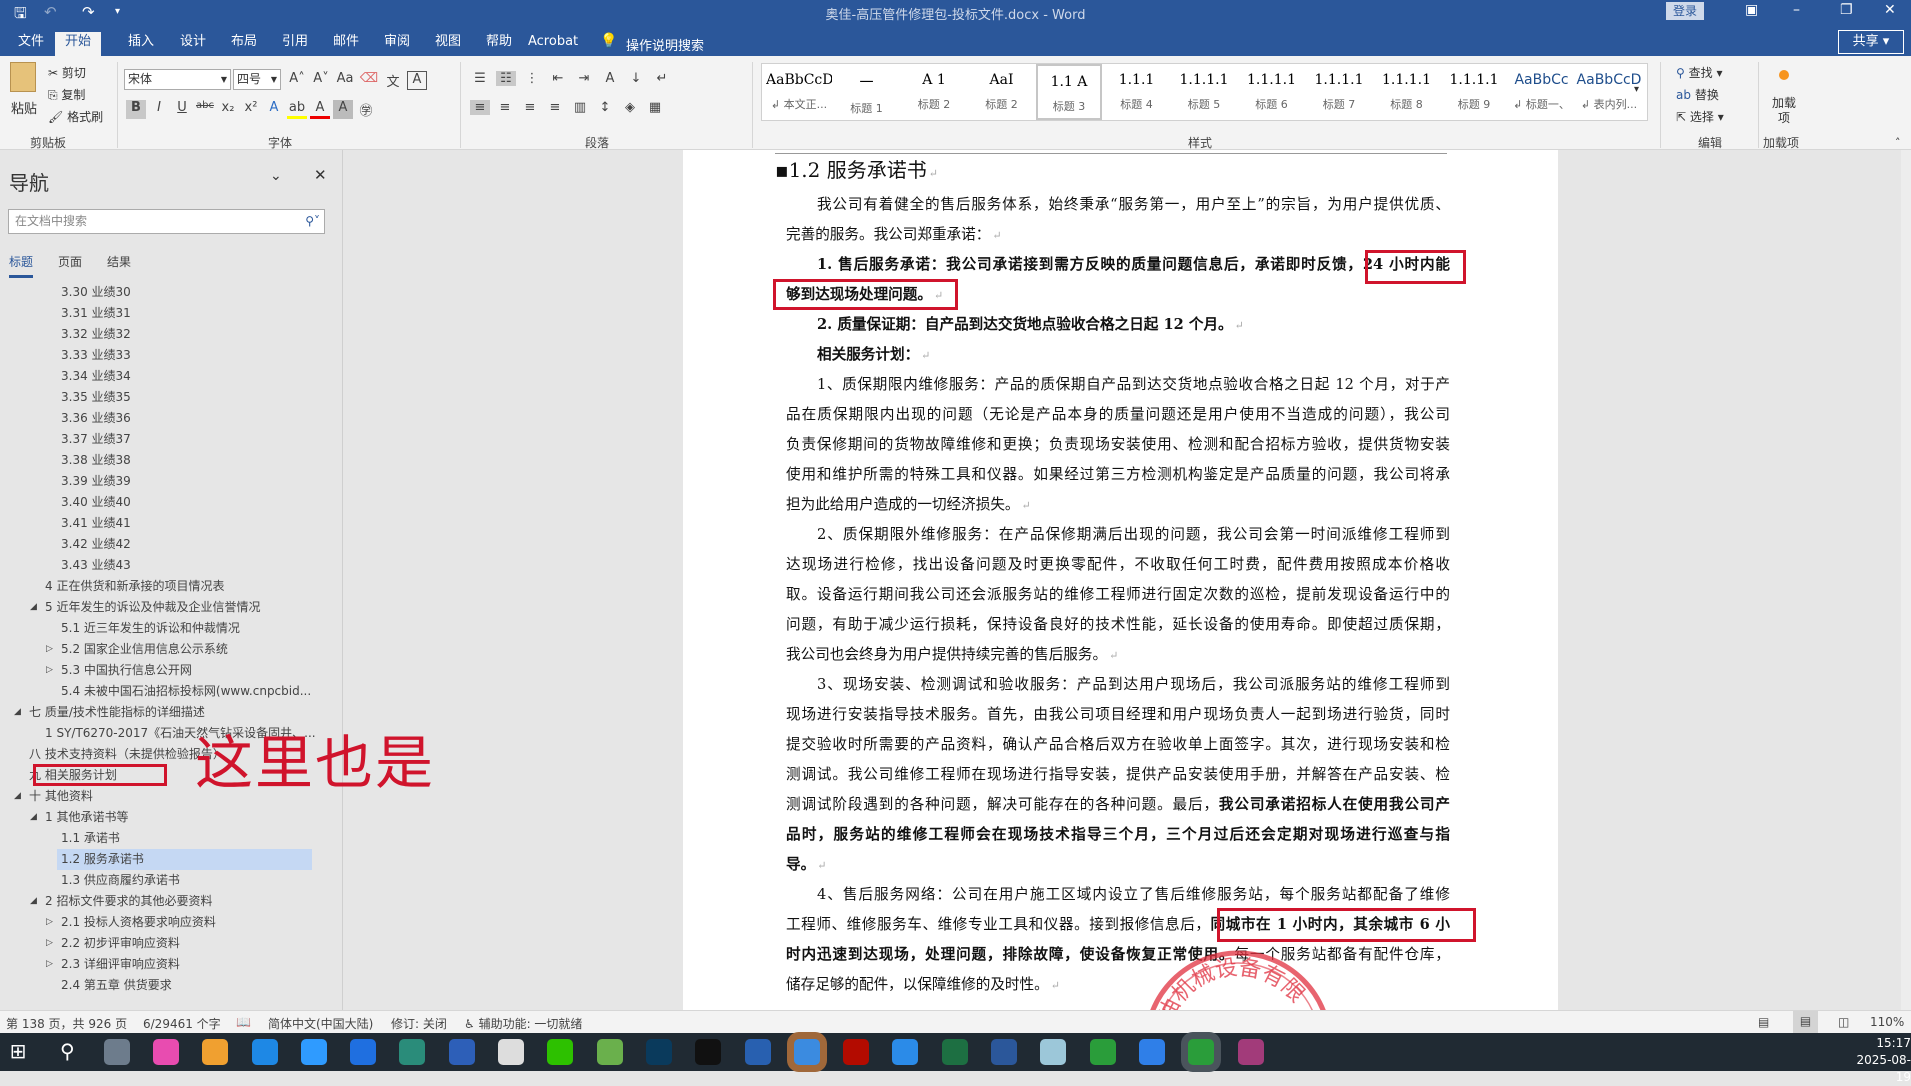  Describe the element at coordinates (156, 439) in the screenshot. I see `nav-heading-item: 3.37 业绩37` at that location.